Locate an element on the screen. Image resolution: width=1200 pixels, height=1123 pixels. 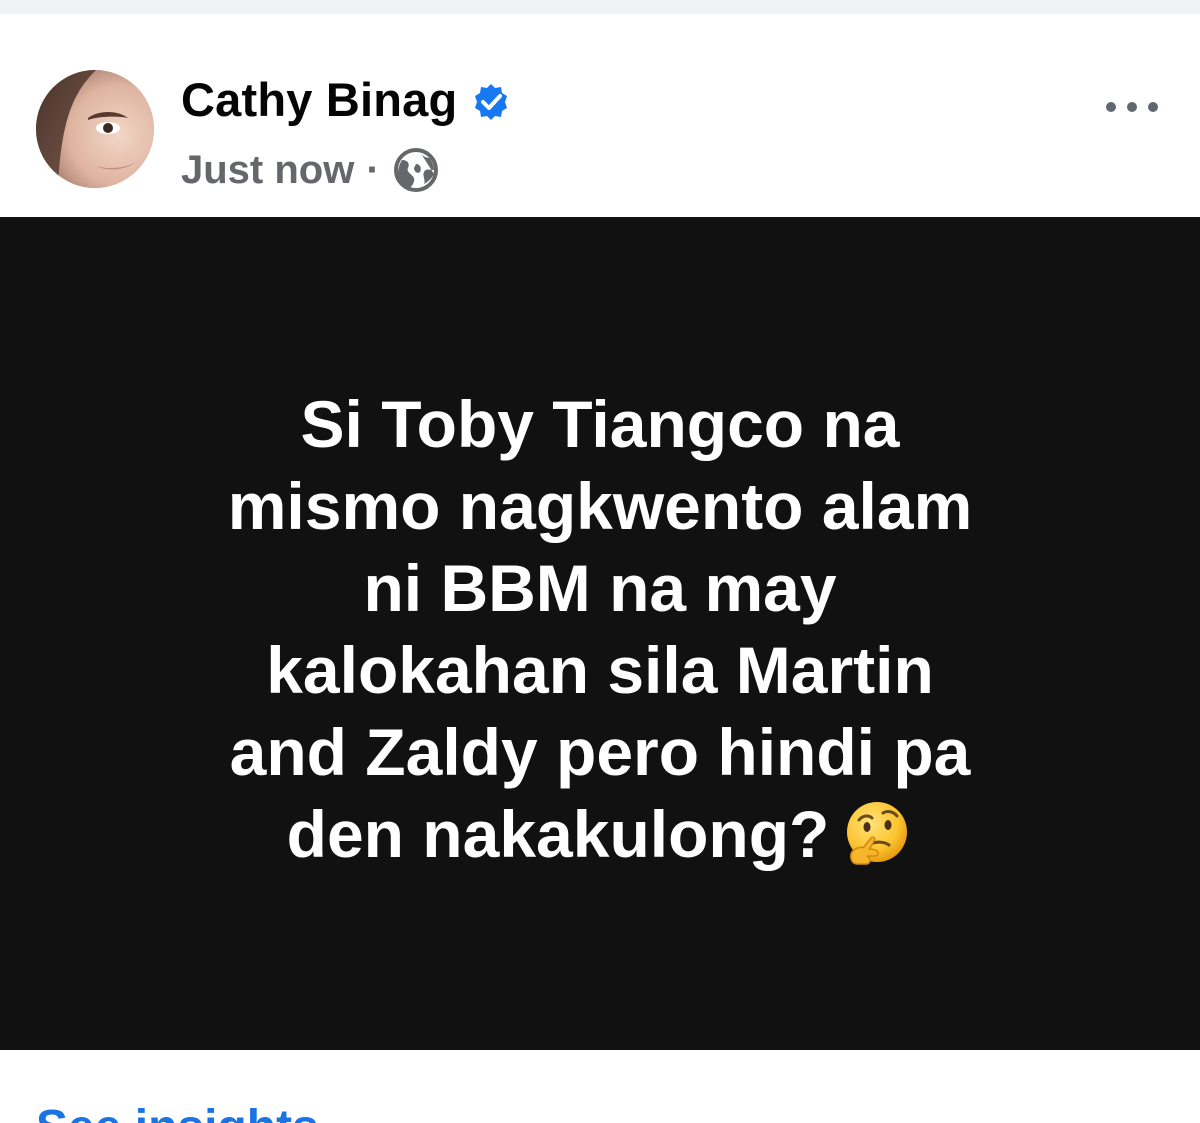
post-footer: See insights is located at coordinates (600, 1086).